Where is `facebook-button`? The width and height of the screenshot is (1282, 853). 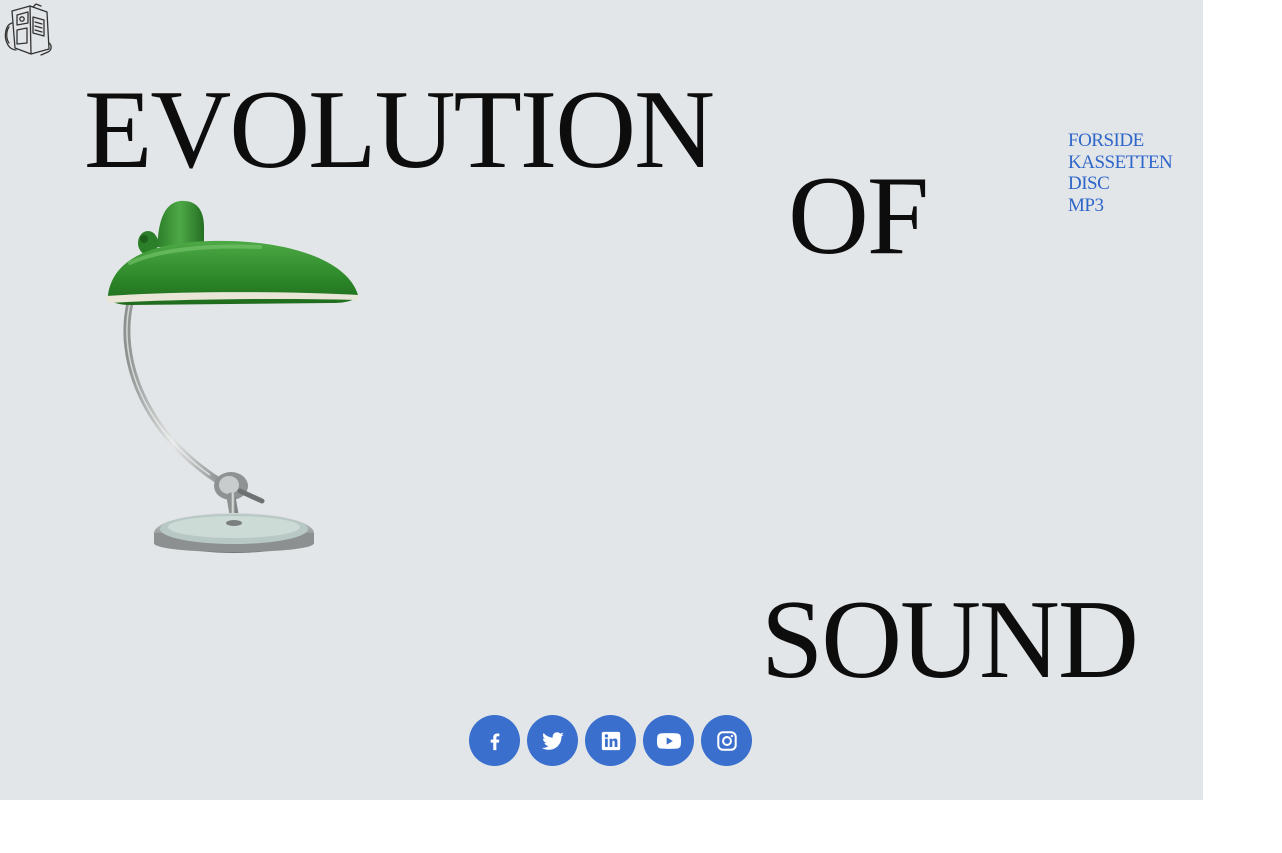 facebook-button is located at coordinates (494, 740).